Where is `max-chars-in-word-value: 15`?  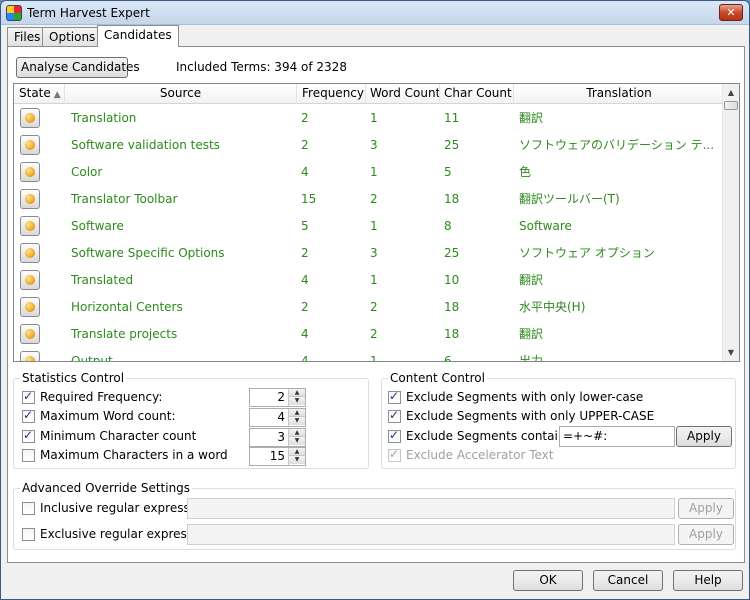
max-chars-in-word-value: 15 is located at coordinates (277, 456).